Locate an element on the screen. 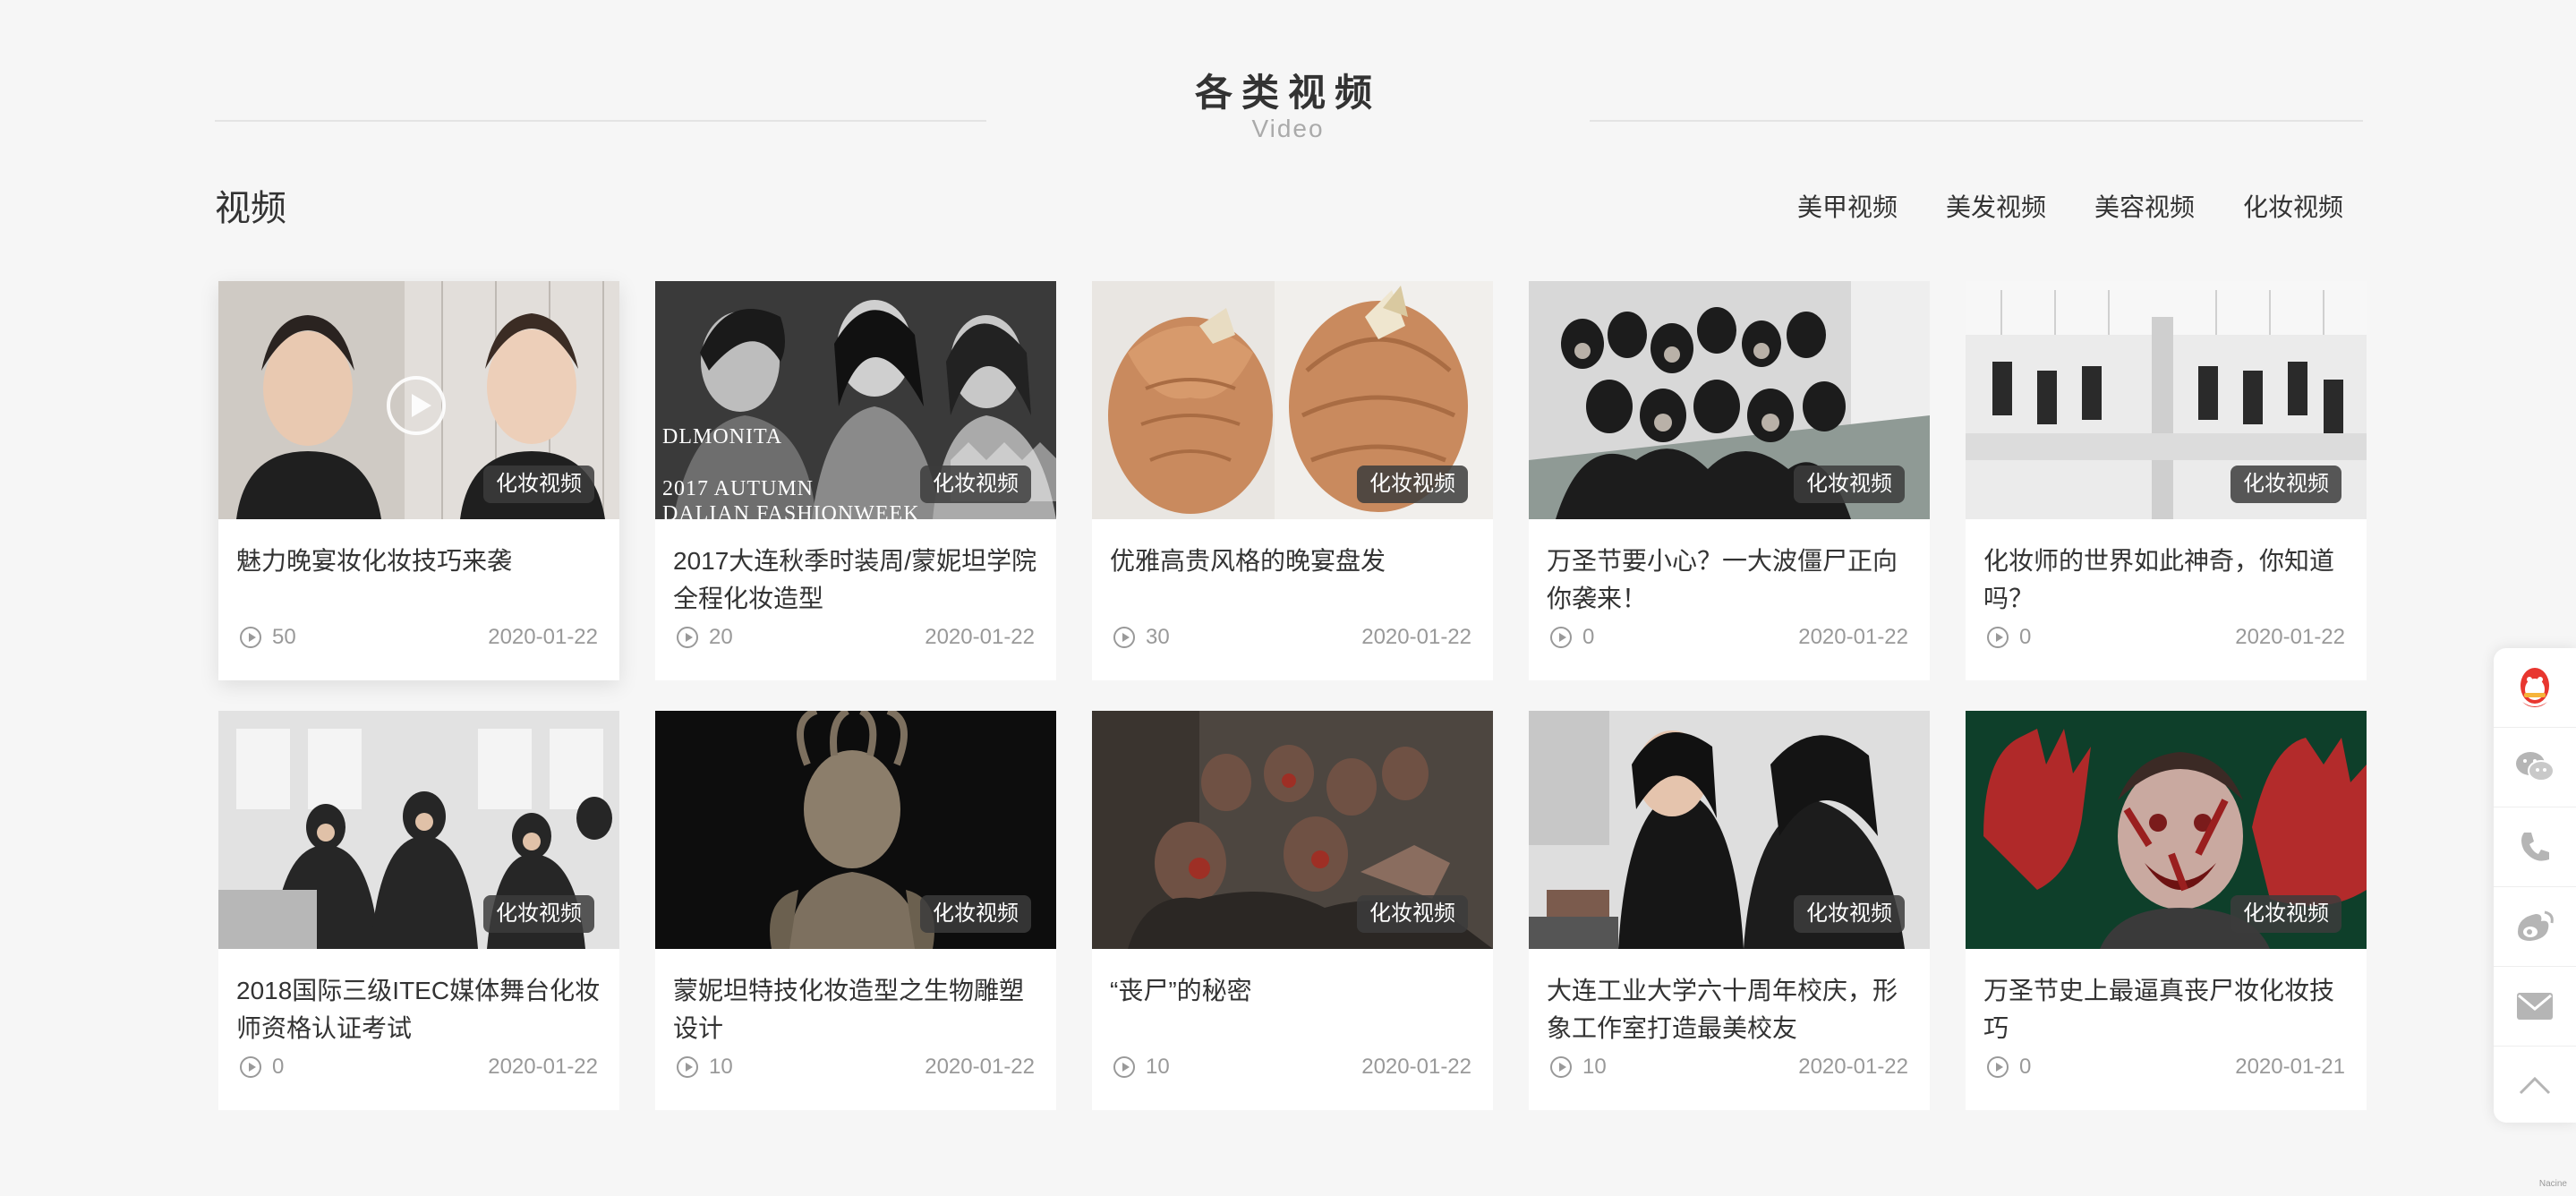 The height and width of the screenshot is (1196, 2576). view-count: 30 is located at coordinates (1158, 637).